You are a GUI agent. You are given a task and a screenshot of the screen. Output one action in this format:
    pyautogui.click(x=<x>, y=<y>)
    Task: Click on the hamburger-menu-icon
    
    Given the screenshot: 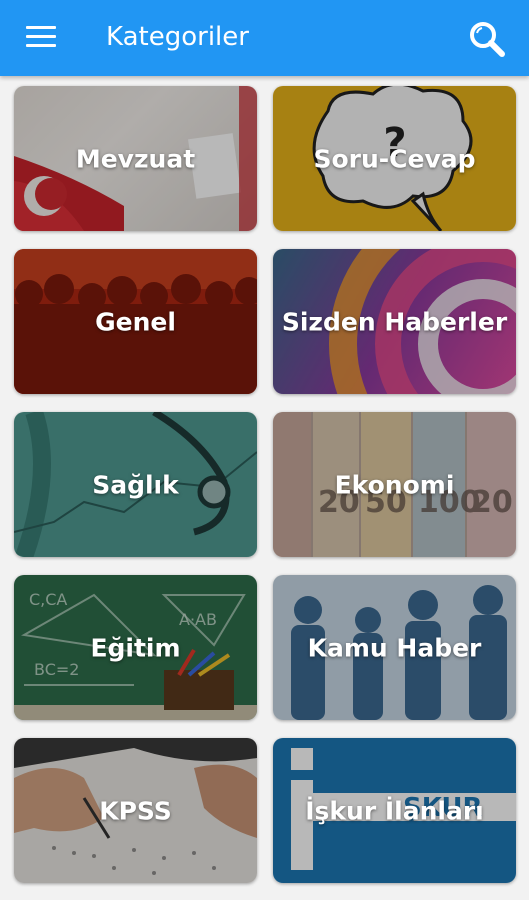 What is the action you would take?
    pyautogui.click(x=41, y=37)
    